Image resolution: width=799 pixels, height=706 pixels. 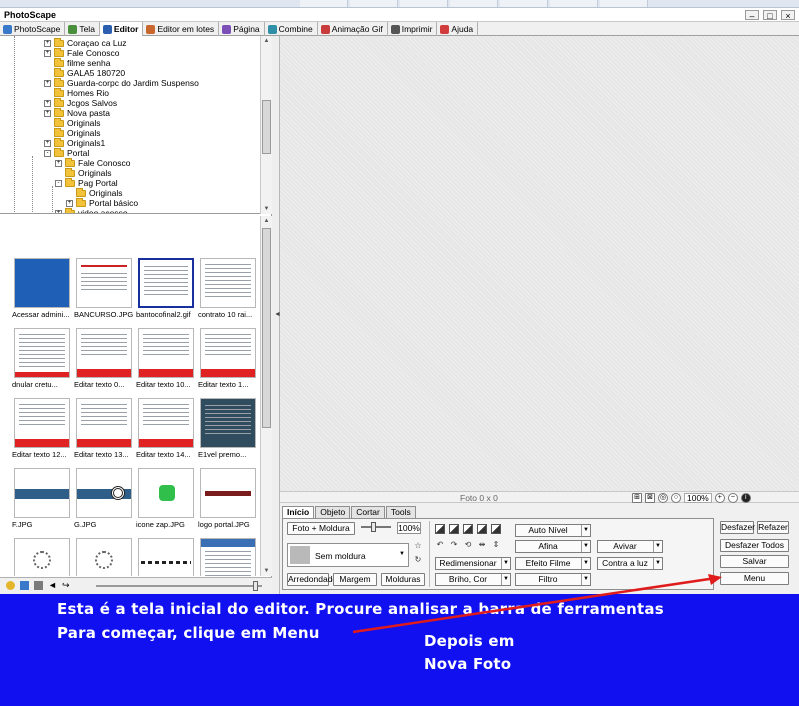 I want to click on contrast-5-icon, so click(x=496, y=529).